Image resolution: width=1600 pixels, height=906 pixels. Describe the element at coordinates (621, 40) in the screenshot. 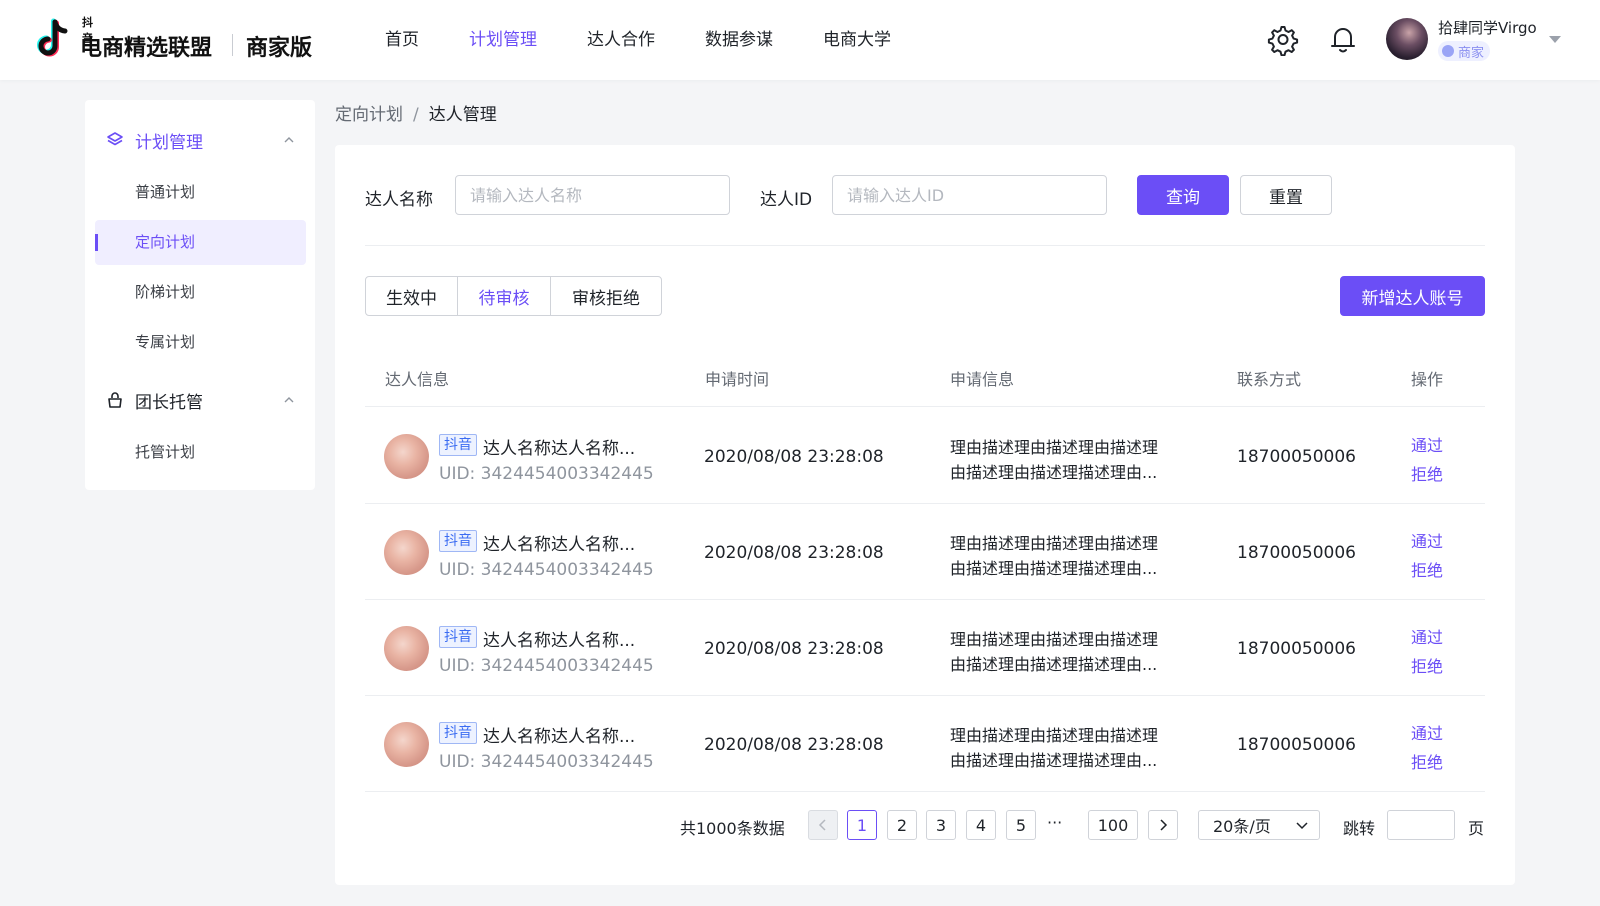

I see `nav-influencer-cooperation: 达人合作` at that location.